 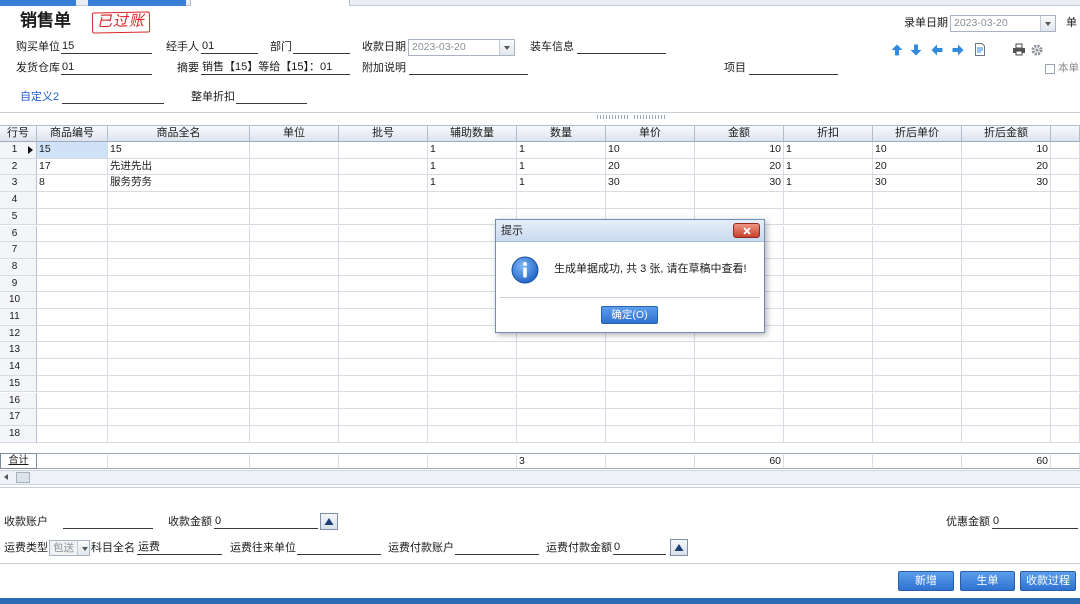 What do you see at coordinates (739, 134) in the screenshot?
I see `column-header-amount: 金额` at bounding box center [739, 134].